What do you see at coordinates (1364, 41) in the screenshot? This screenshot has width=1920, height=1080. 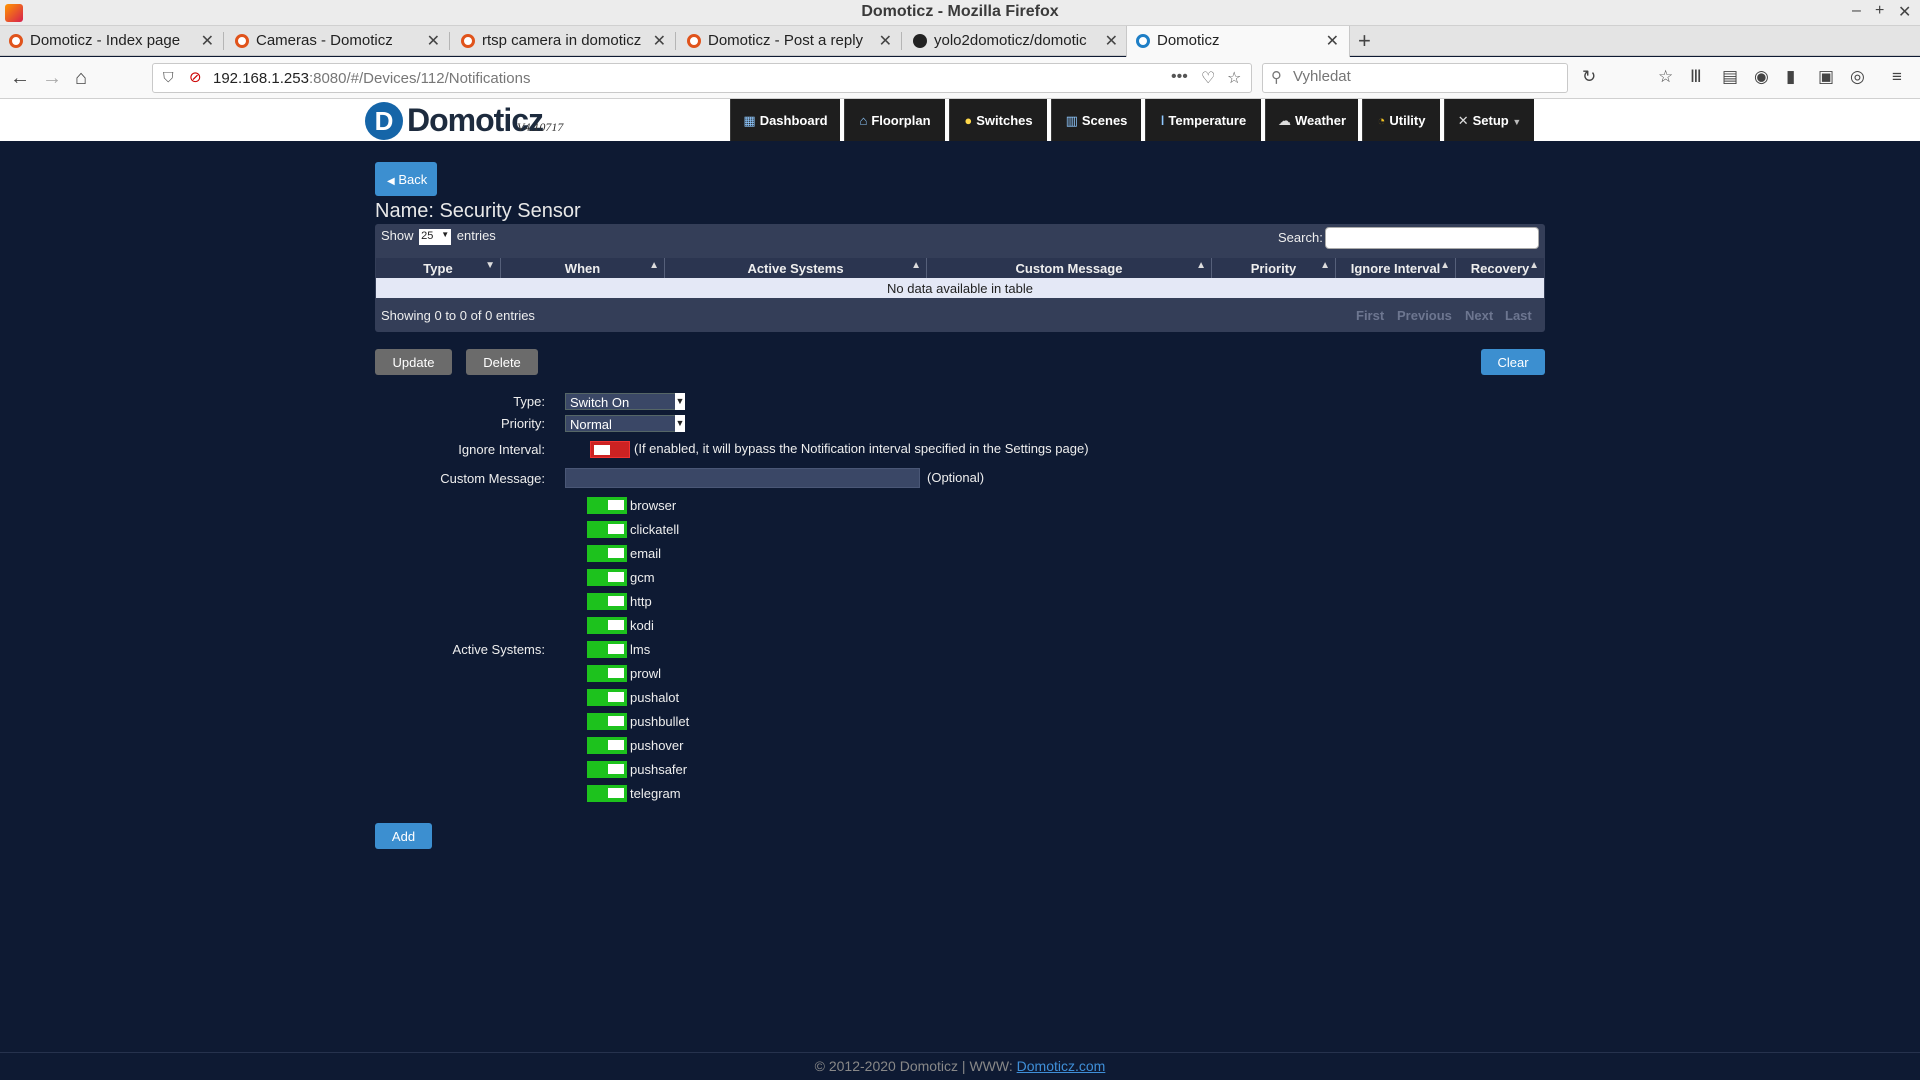 I see `new-tab-icon: +` at bounding box center [1364, 41].